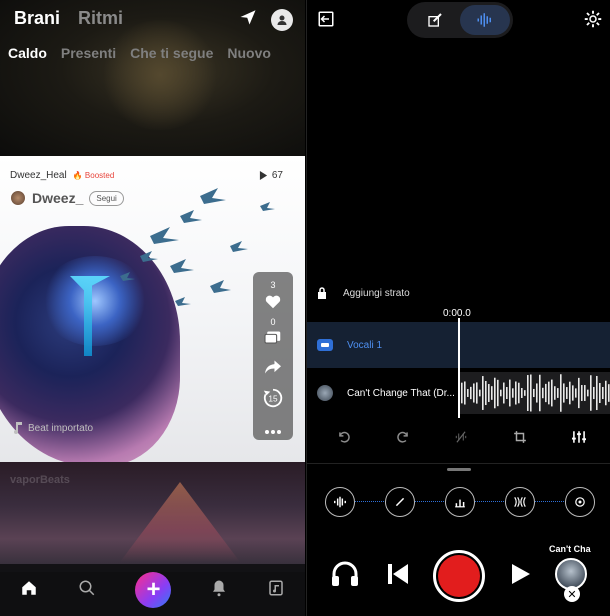 The height and width of the screenshot is (616, 610). Describe the element at coordinates (570, 549) in the screenshot. I see `now-playing-title: Can't Cha` at that location.